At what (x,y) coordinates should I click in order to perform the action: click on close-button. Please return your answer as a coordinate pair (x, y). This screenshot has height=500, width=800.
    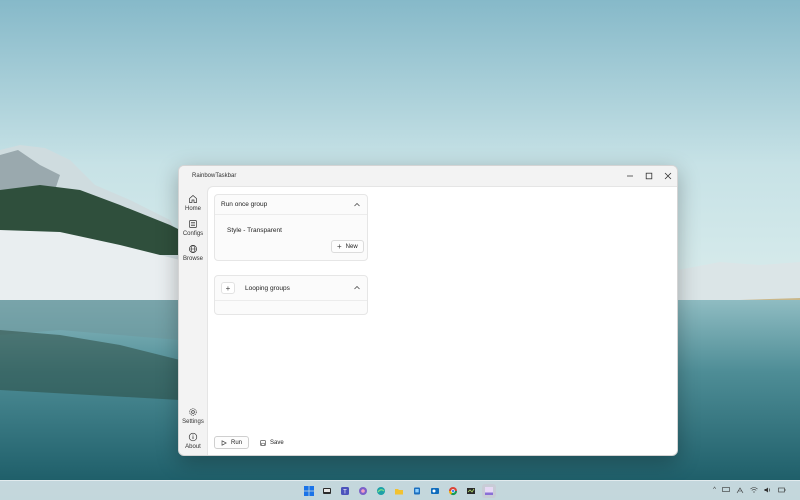
    Looking at the image, I should click on (667, 176).